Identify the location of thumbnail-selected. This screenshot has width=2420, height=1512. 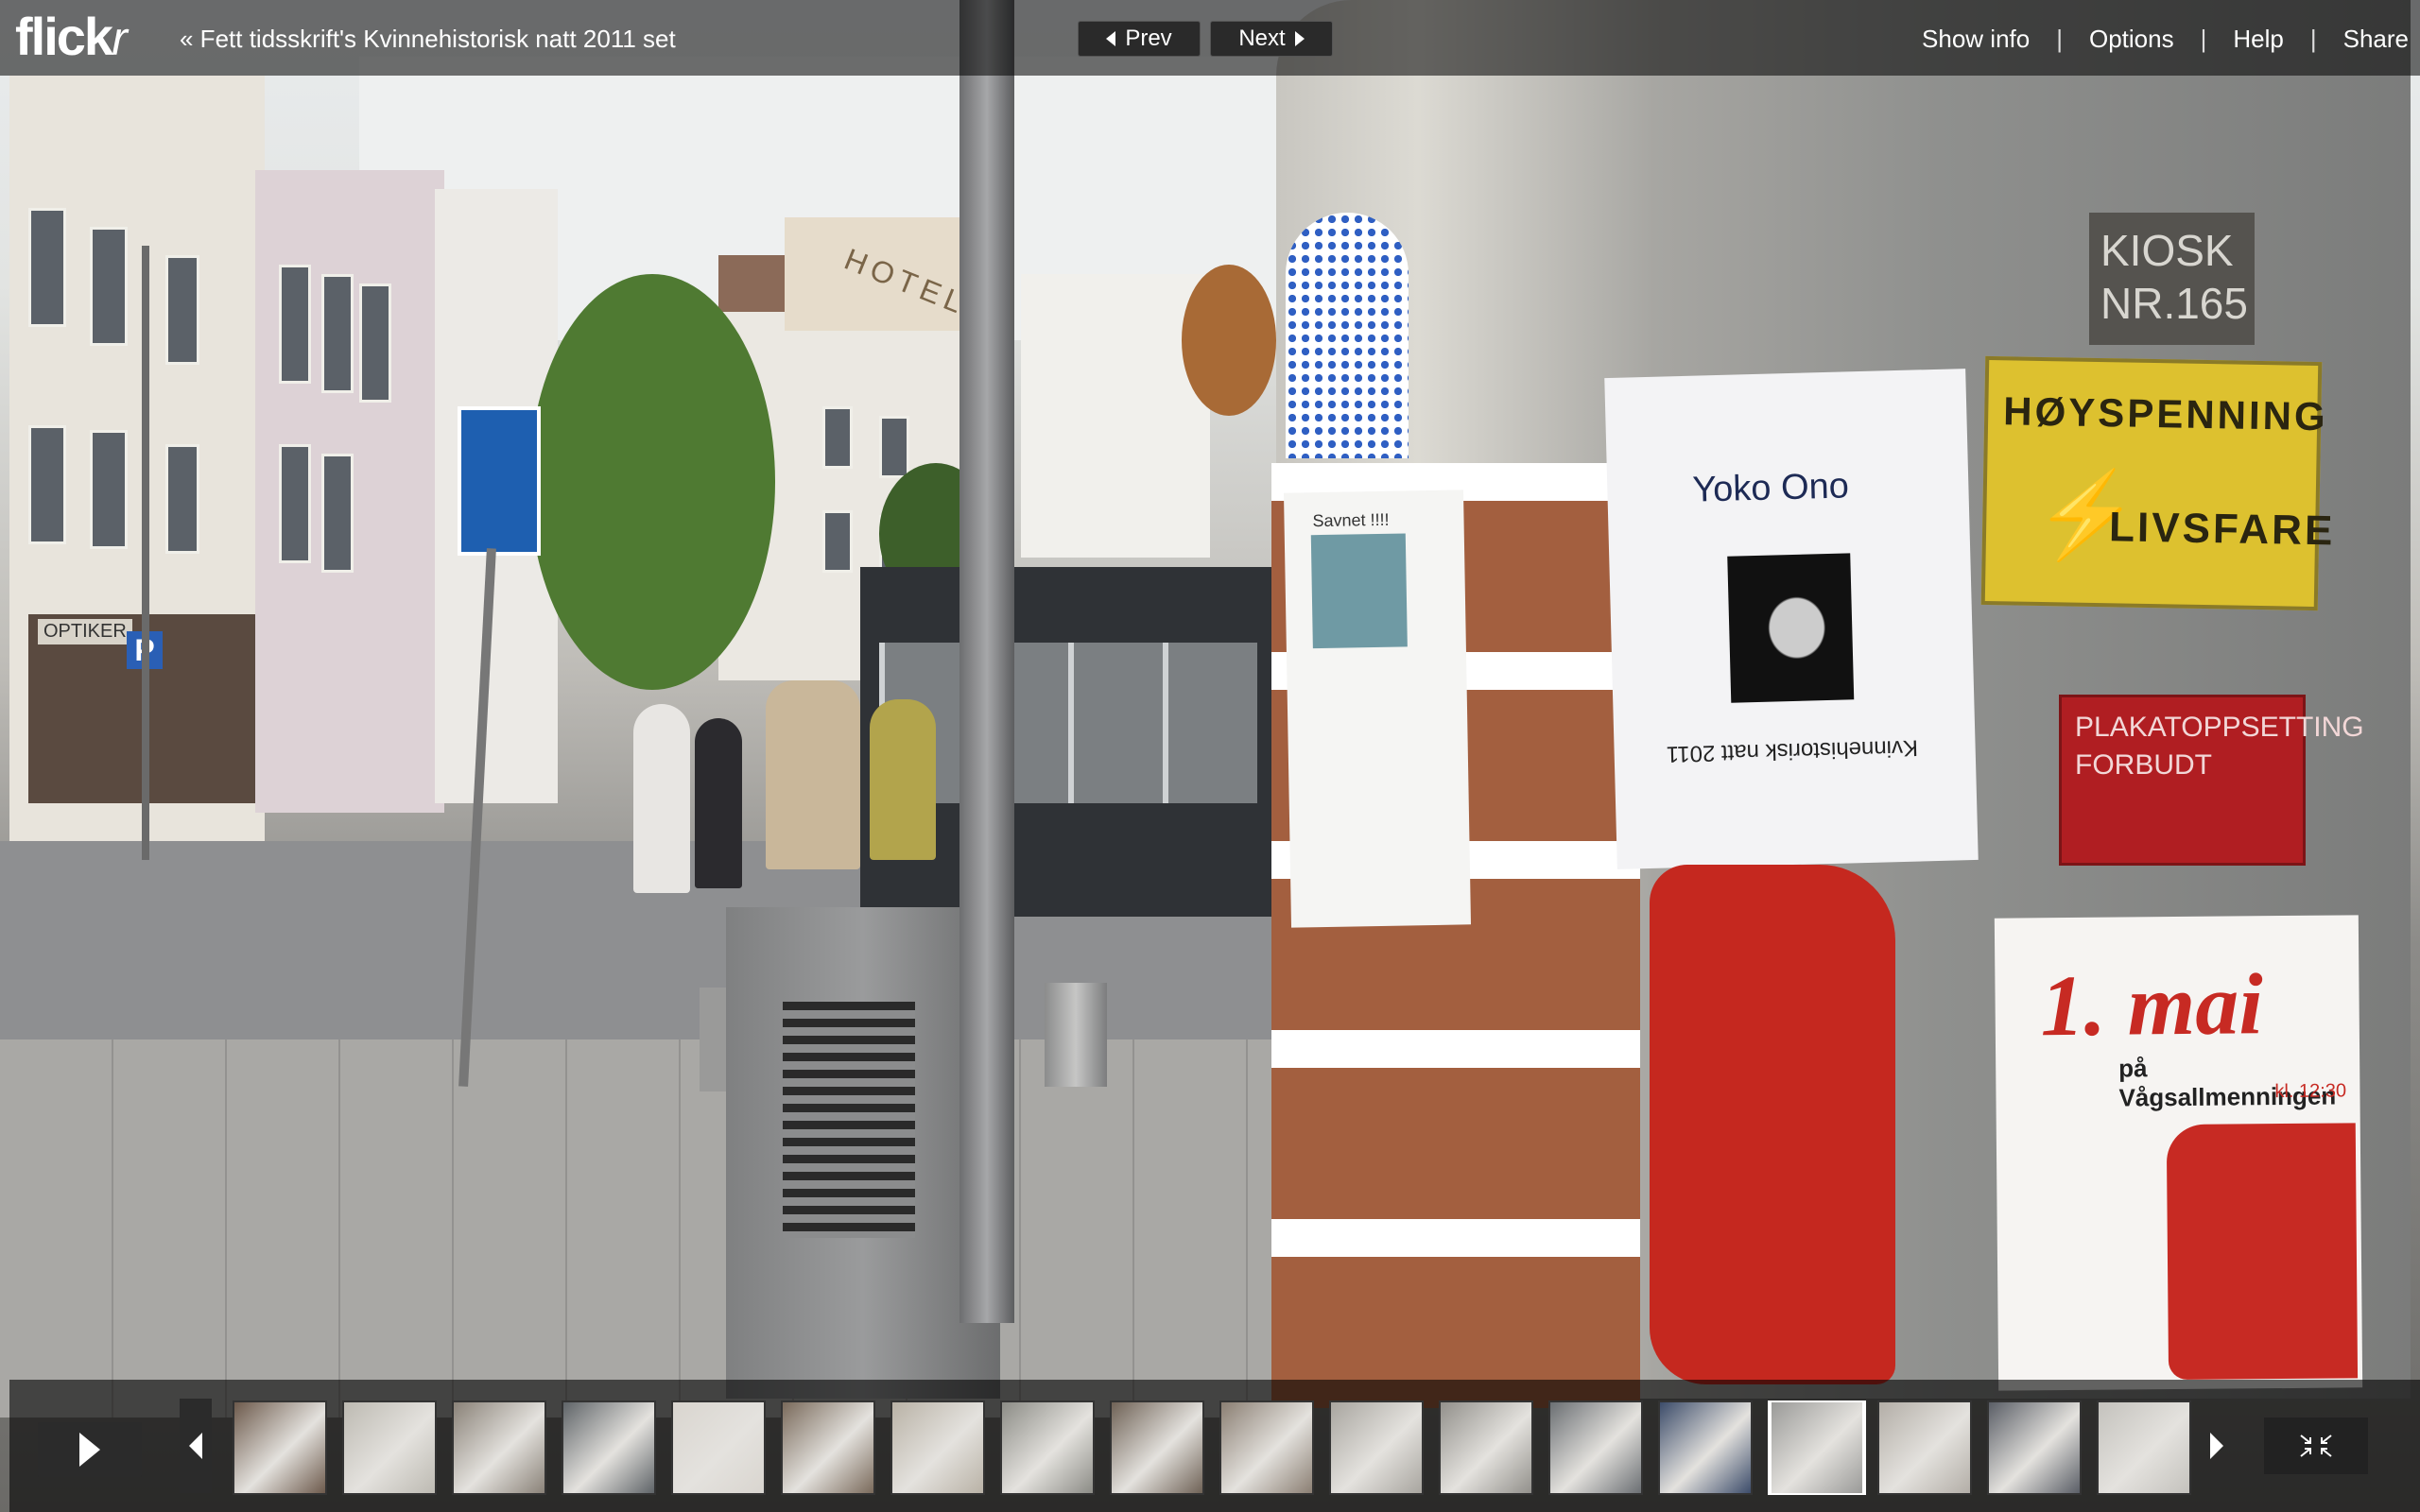
(1817, 1447).